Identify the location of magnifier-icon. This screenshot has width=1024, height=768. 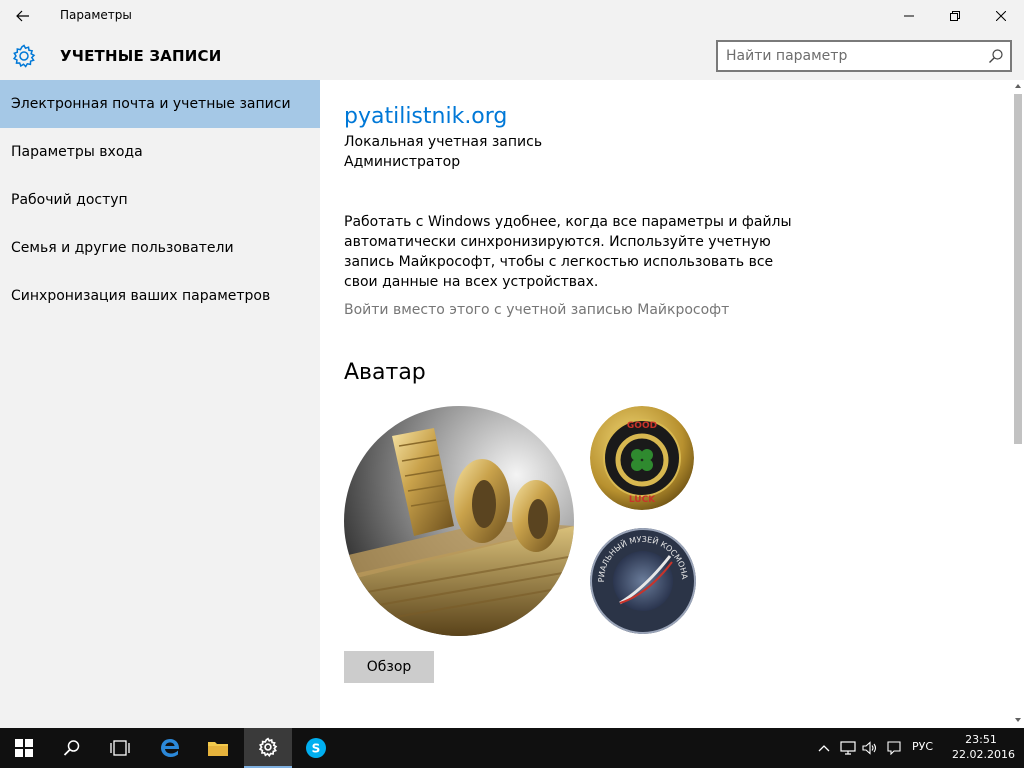
(71, 748).